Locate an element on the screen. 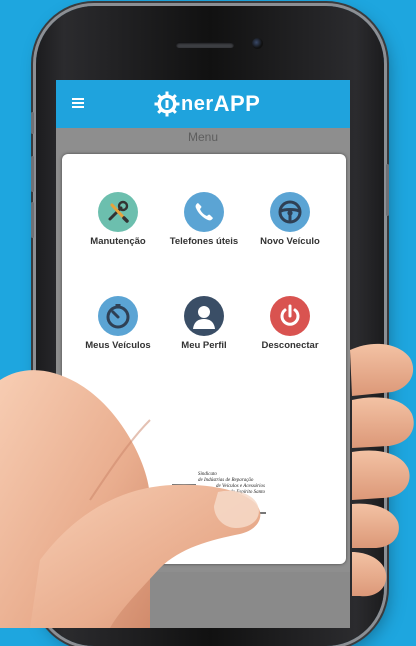 Image resolution: width=416 pixels, height=646 pixels. hamburger-menu-icon is located at coordinates (78, 103).